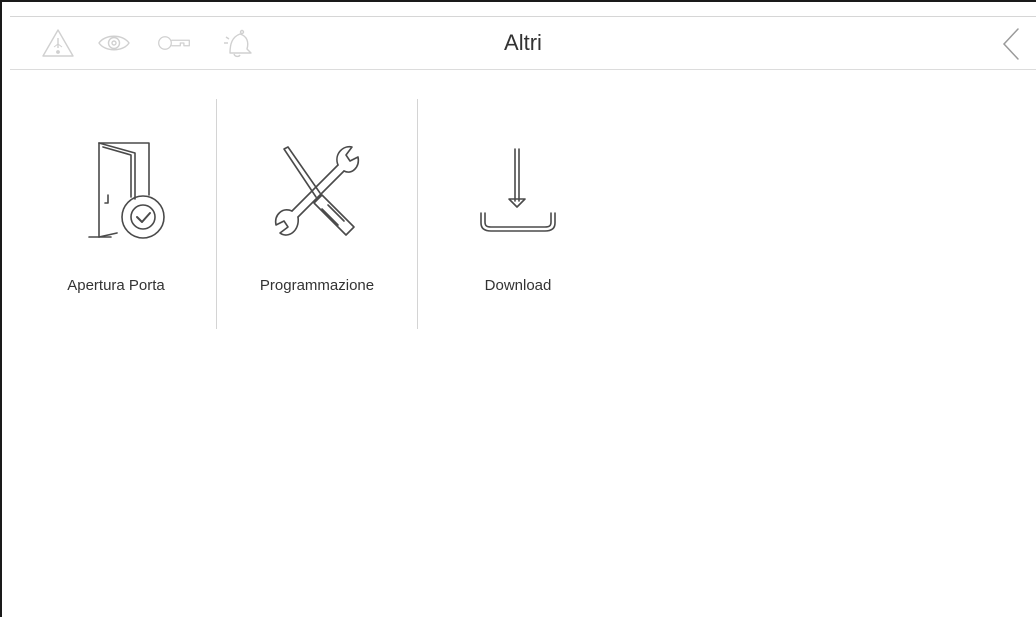 Image resolution: width=1036 pixels, height=617 pixels. I want to click on tile-apertura-porta: Apertura Porta, so click(116, 214).